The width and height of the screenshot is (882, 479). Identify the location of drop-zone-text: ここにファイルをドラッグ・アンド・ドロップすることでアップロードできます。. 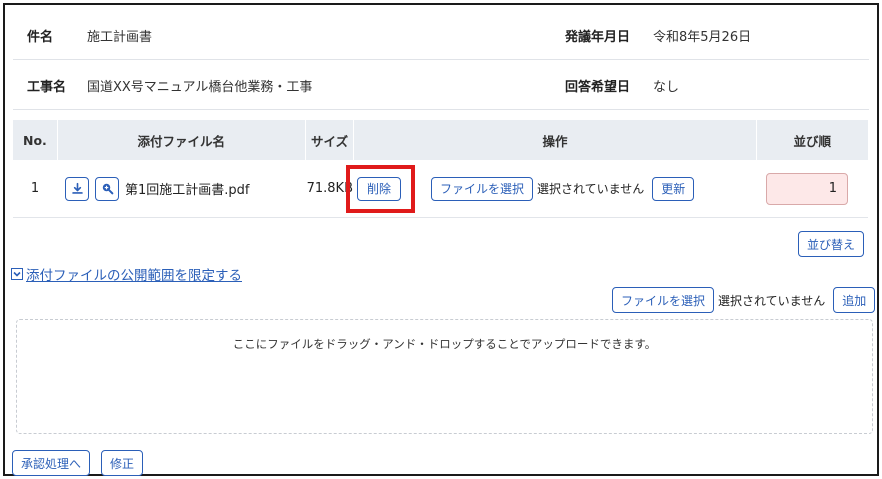
(444, 344).